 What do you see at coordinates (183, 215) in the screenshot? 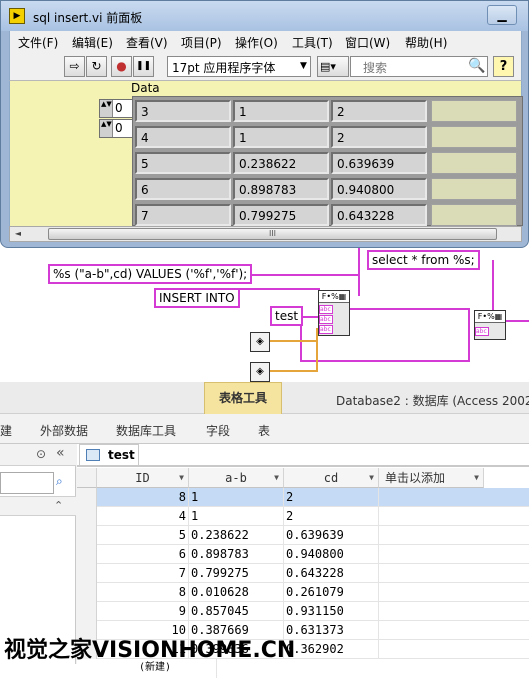
I see `array-cell: 7` at bounding box center [183, 215].